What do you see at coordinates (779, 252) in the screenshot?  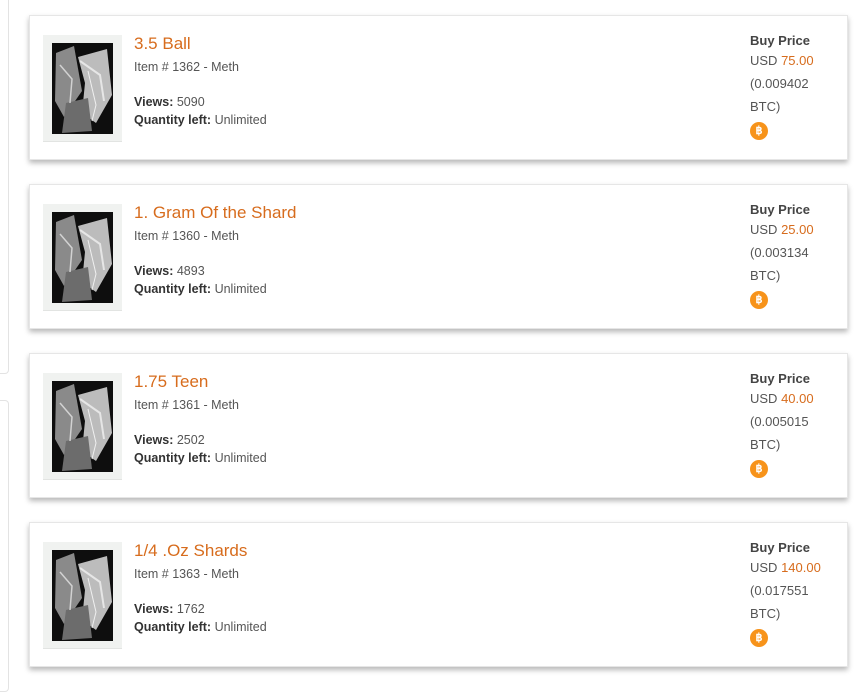 I see `btc-price: (0.003134` at bounding box center [779, 252].